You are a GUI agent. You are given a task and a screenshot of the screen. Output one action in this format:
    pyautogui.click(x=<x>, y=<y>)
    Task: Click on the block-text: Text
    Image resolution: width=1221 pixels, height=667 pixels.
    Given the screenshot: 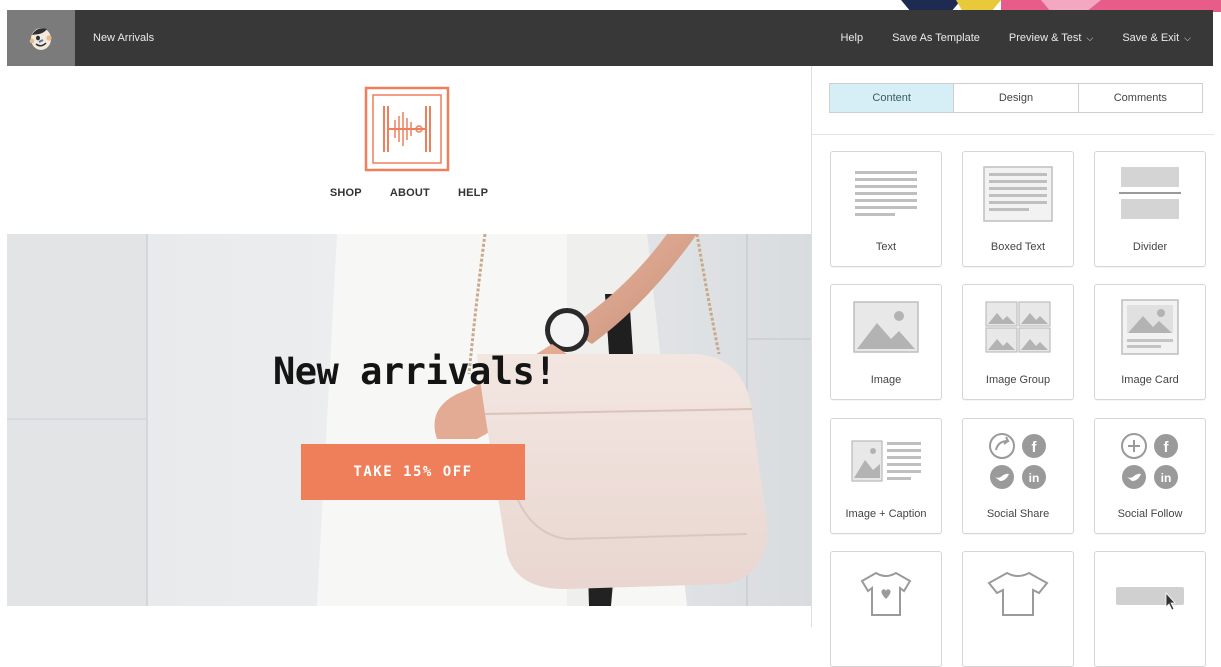 What is the action you would take?
    pyautogui.click(x=886, y=209)
    